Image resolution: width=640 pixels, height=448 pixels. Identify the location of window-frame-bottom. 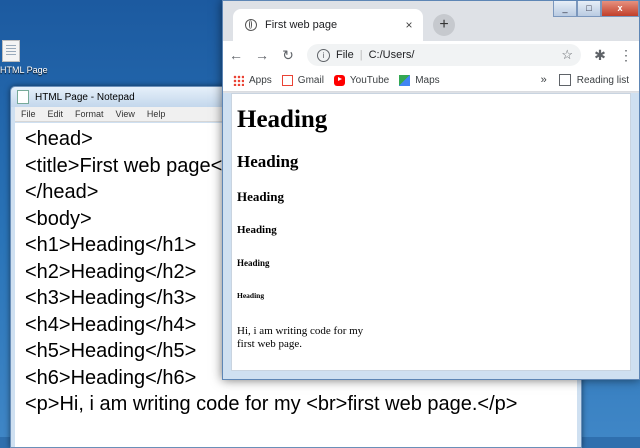
(431, 375).